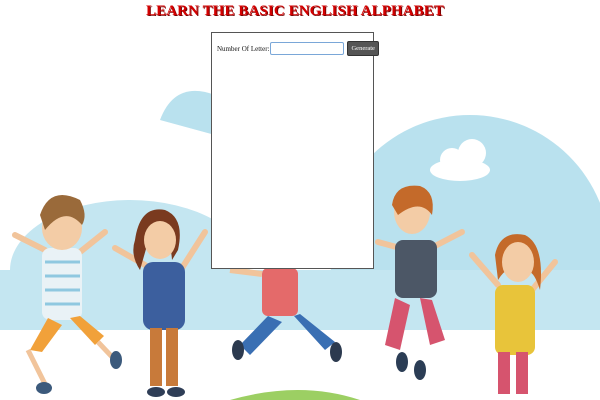 The image size is (600, 400). Describe the element at coordinates (120, 177) in the screenshot. I see `cloud-left-icon` at that location.